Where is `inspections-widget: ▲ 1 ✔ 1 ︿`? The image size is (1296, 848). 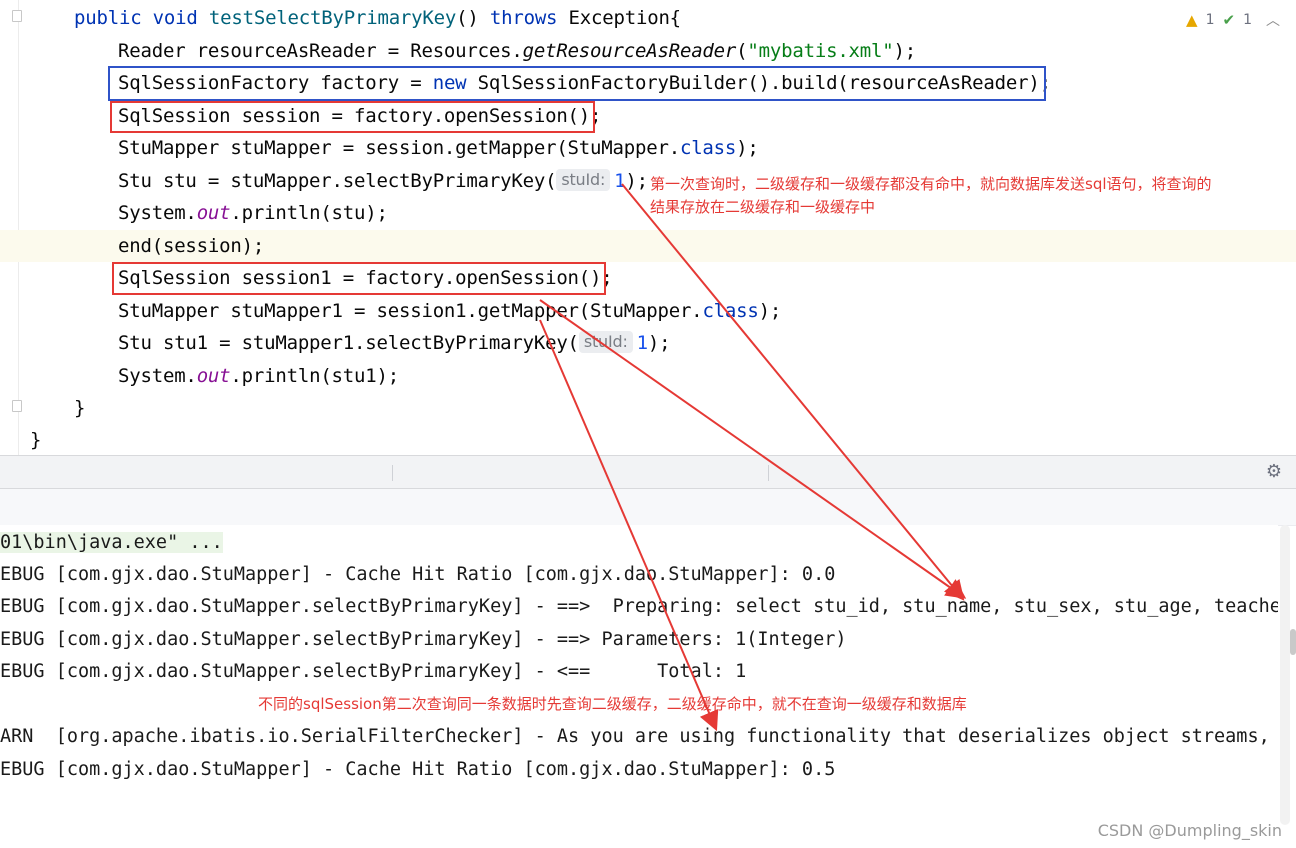 inspections-widget: ▲ 1 ✔ 1 ︿ is located at coordinates (1233, 20).